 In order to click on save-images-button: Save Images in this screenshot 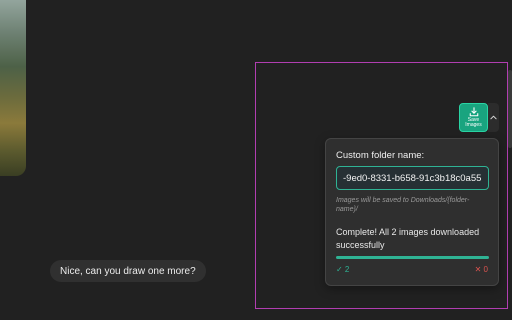, I will do `click(473, 117)`.